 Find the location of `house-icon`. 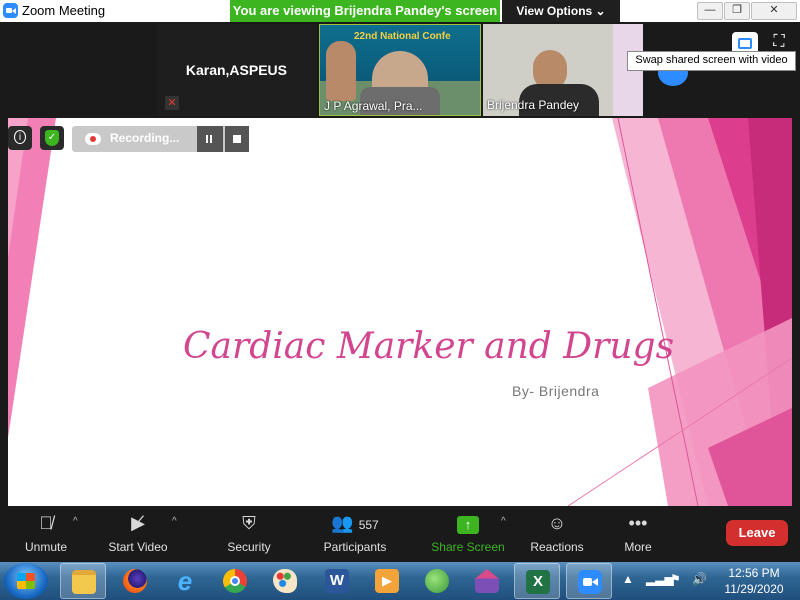

house-icon is located at coordinates (487, 581).